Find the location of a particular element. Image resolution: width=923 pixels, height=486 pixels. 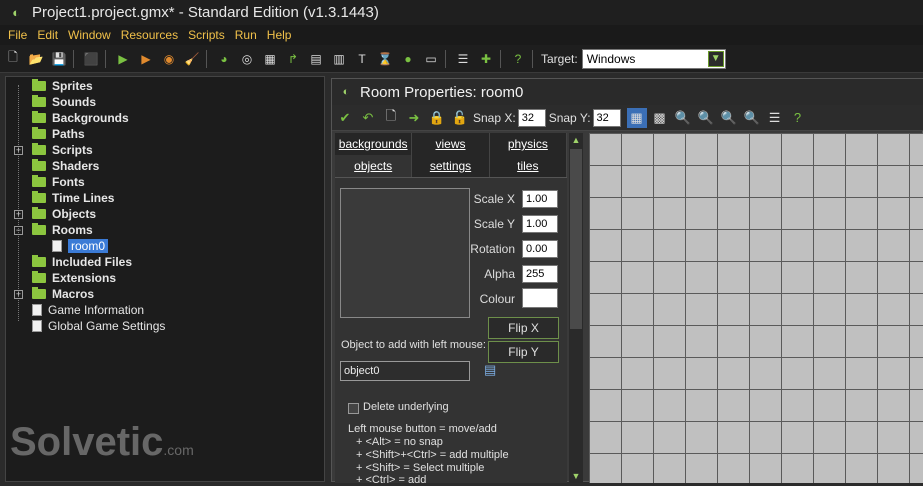

ok-check-icon: ✔ is located at coordinates (345, 118).